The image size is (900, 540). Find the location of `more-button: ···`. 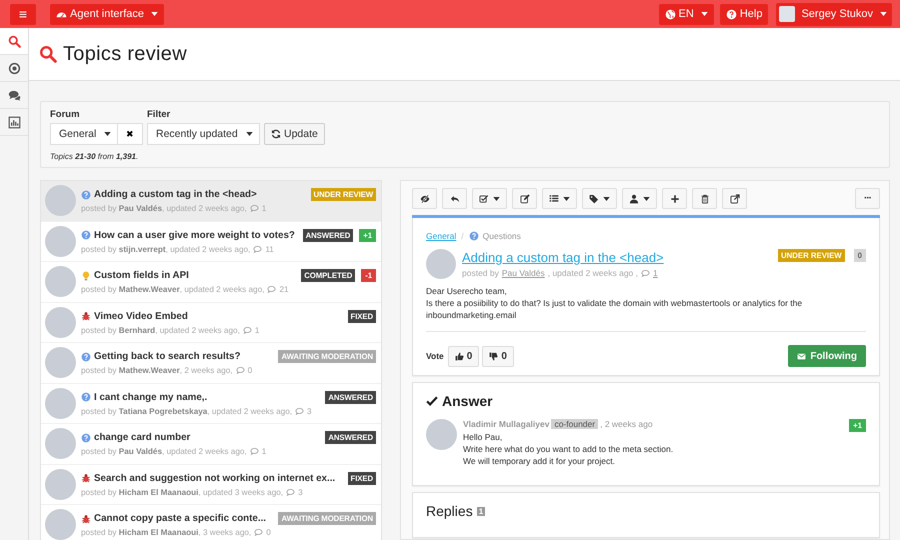

more-button: ··· is located at coordinates (867, 198).